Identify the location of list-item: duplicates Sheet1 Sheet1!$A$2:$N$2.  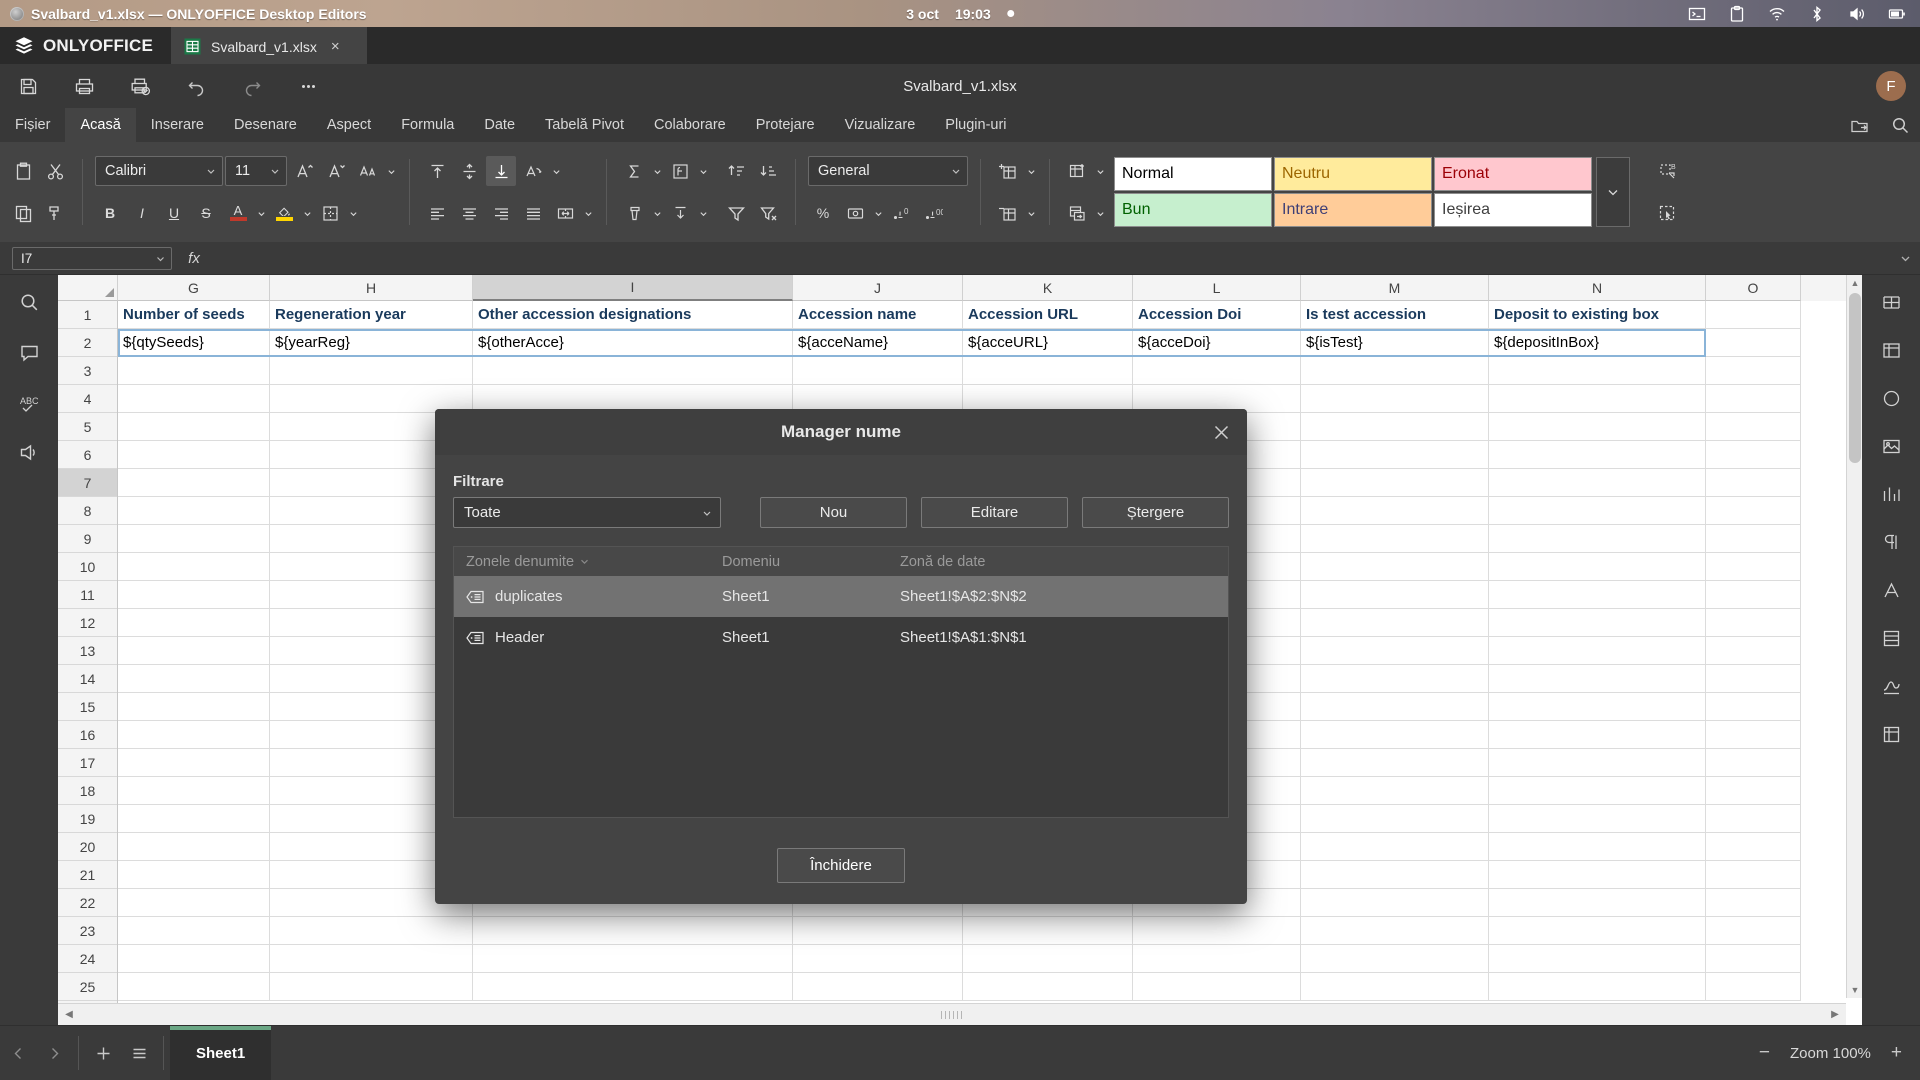
(841, 596).